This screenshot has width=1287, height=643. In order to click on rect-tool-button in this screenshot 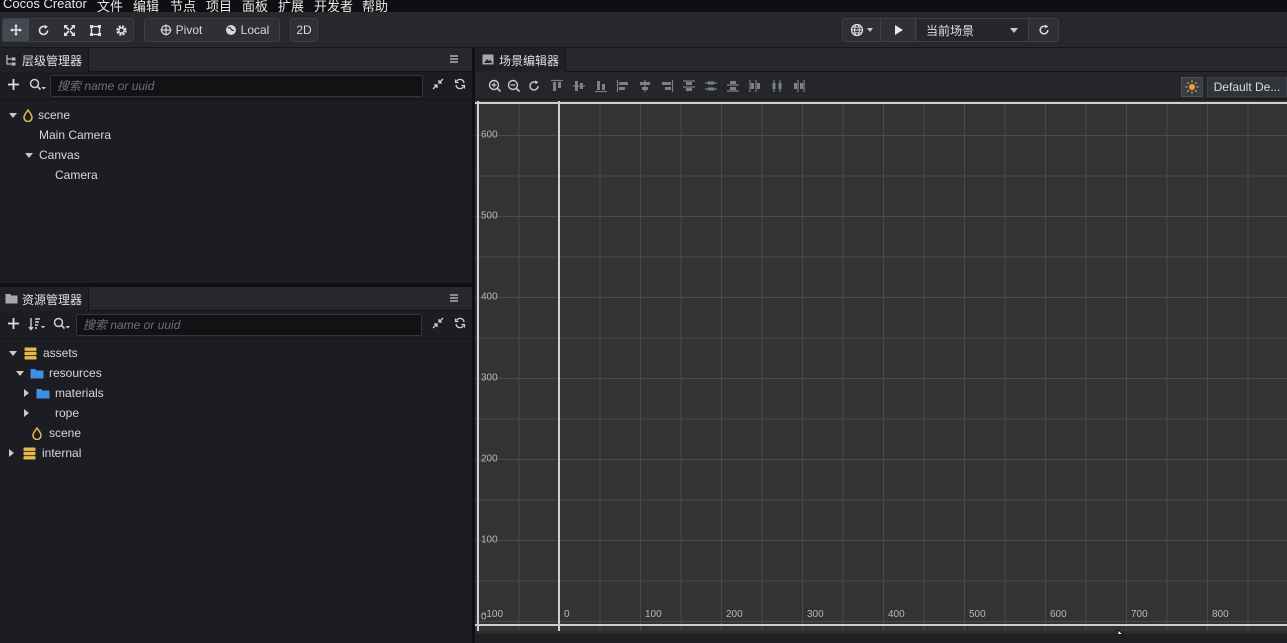, I will do `click(95, 30)`.